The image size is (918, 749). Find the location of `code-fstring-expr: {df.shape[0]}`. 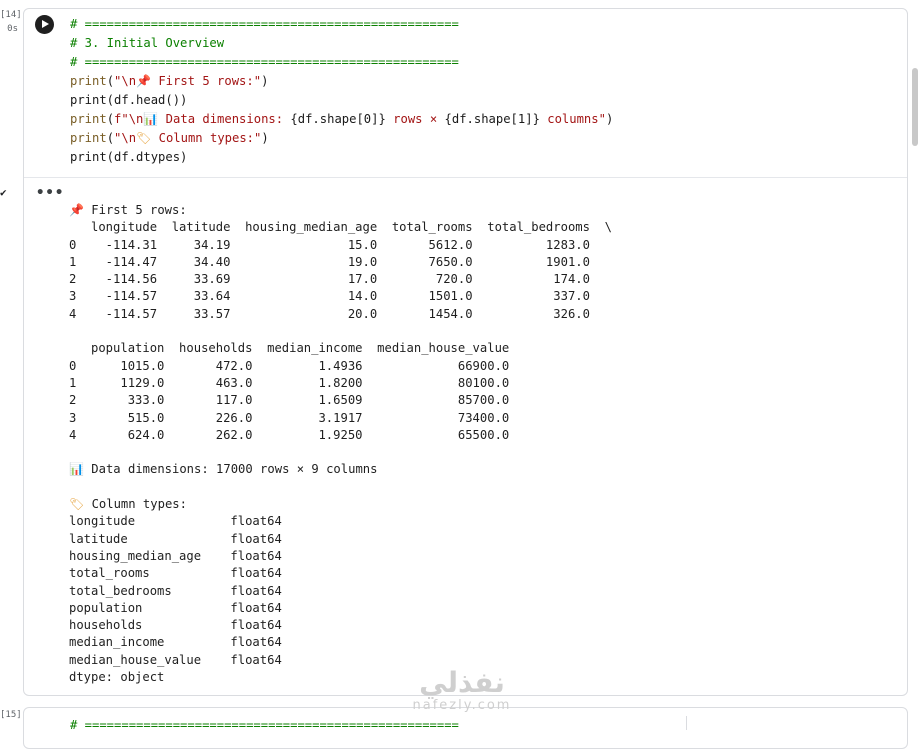

code-fstring-expr: {df.shape[0]} is located at coordinates (338, 119).